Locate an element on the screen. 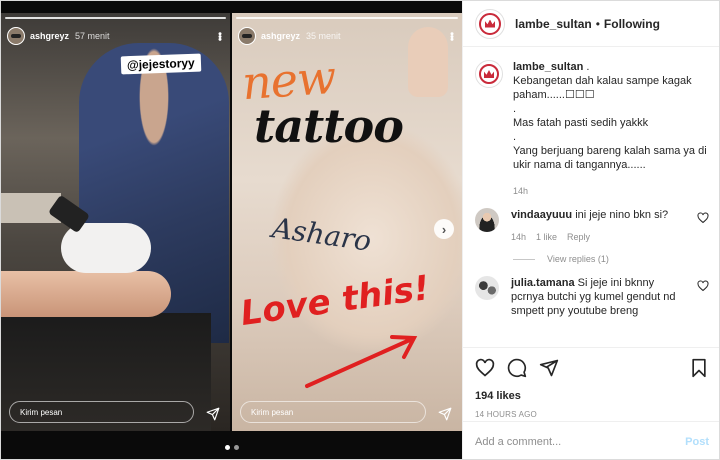 Image resolution: width=720 pixels, height=460 pixels. tattoo-sticker-text: tattoo is located at coordinates (329, 126).